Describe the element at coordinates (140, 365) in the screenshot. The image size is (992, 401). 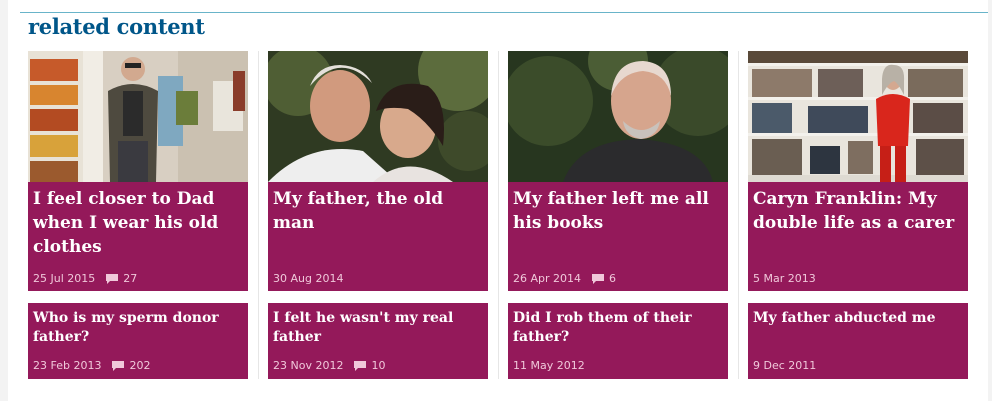
I see `comment-count: 202` at that location.